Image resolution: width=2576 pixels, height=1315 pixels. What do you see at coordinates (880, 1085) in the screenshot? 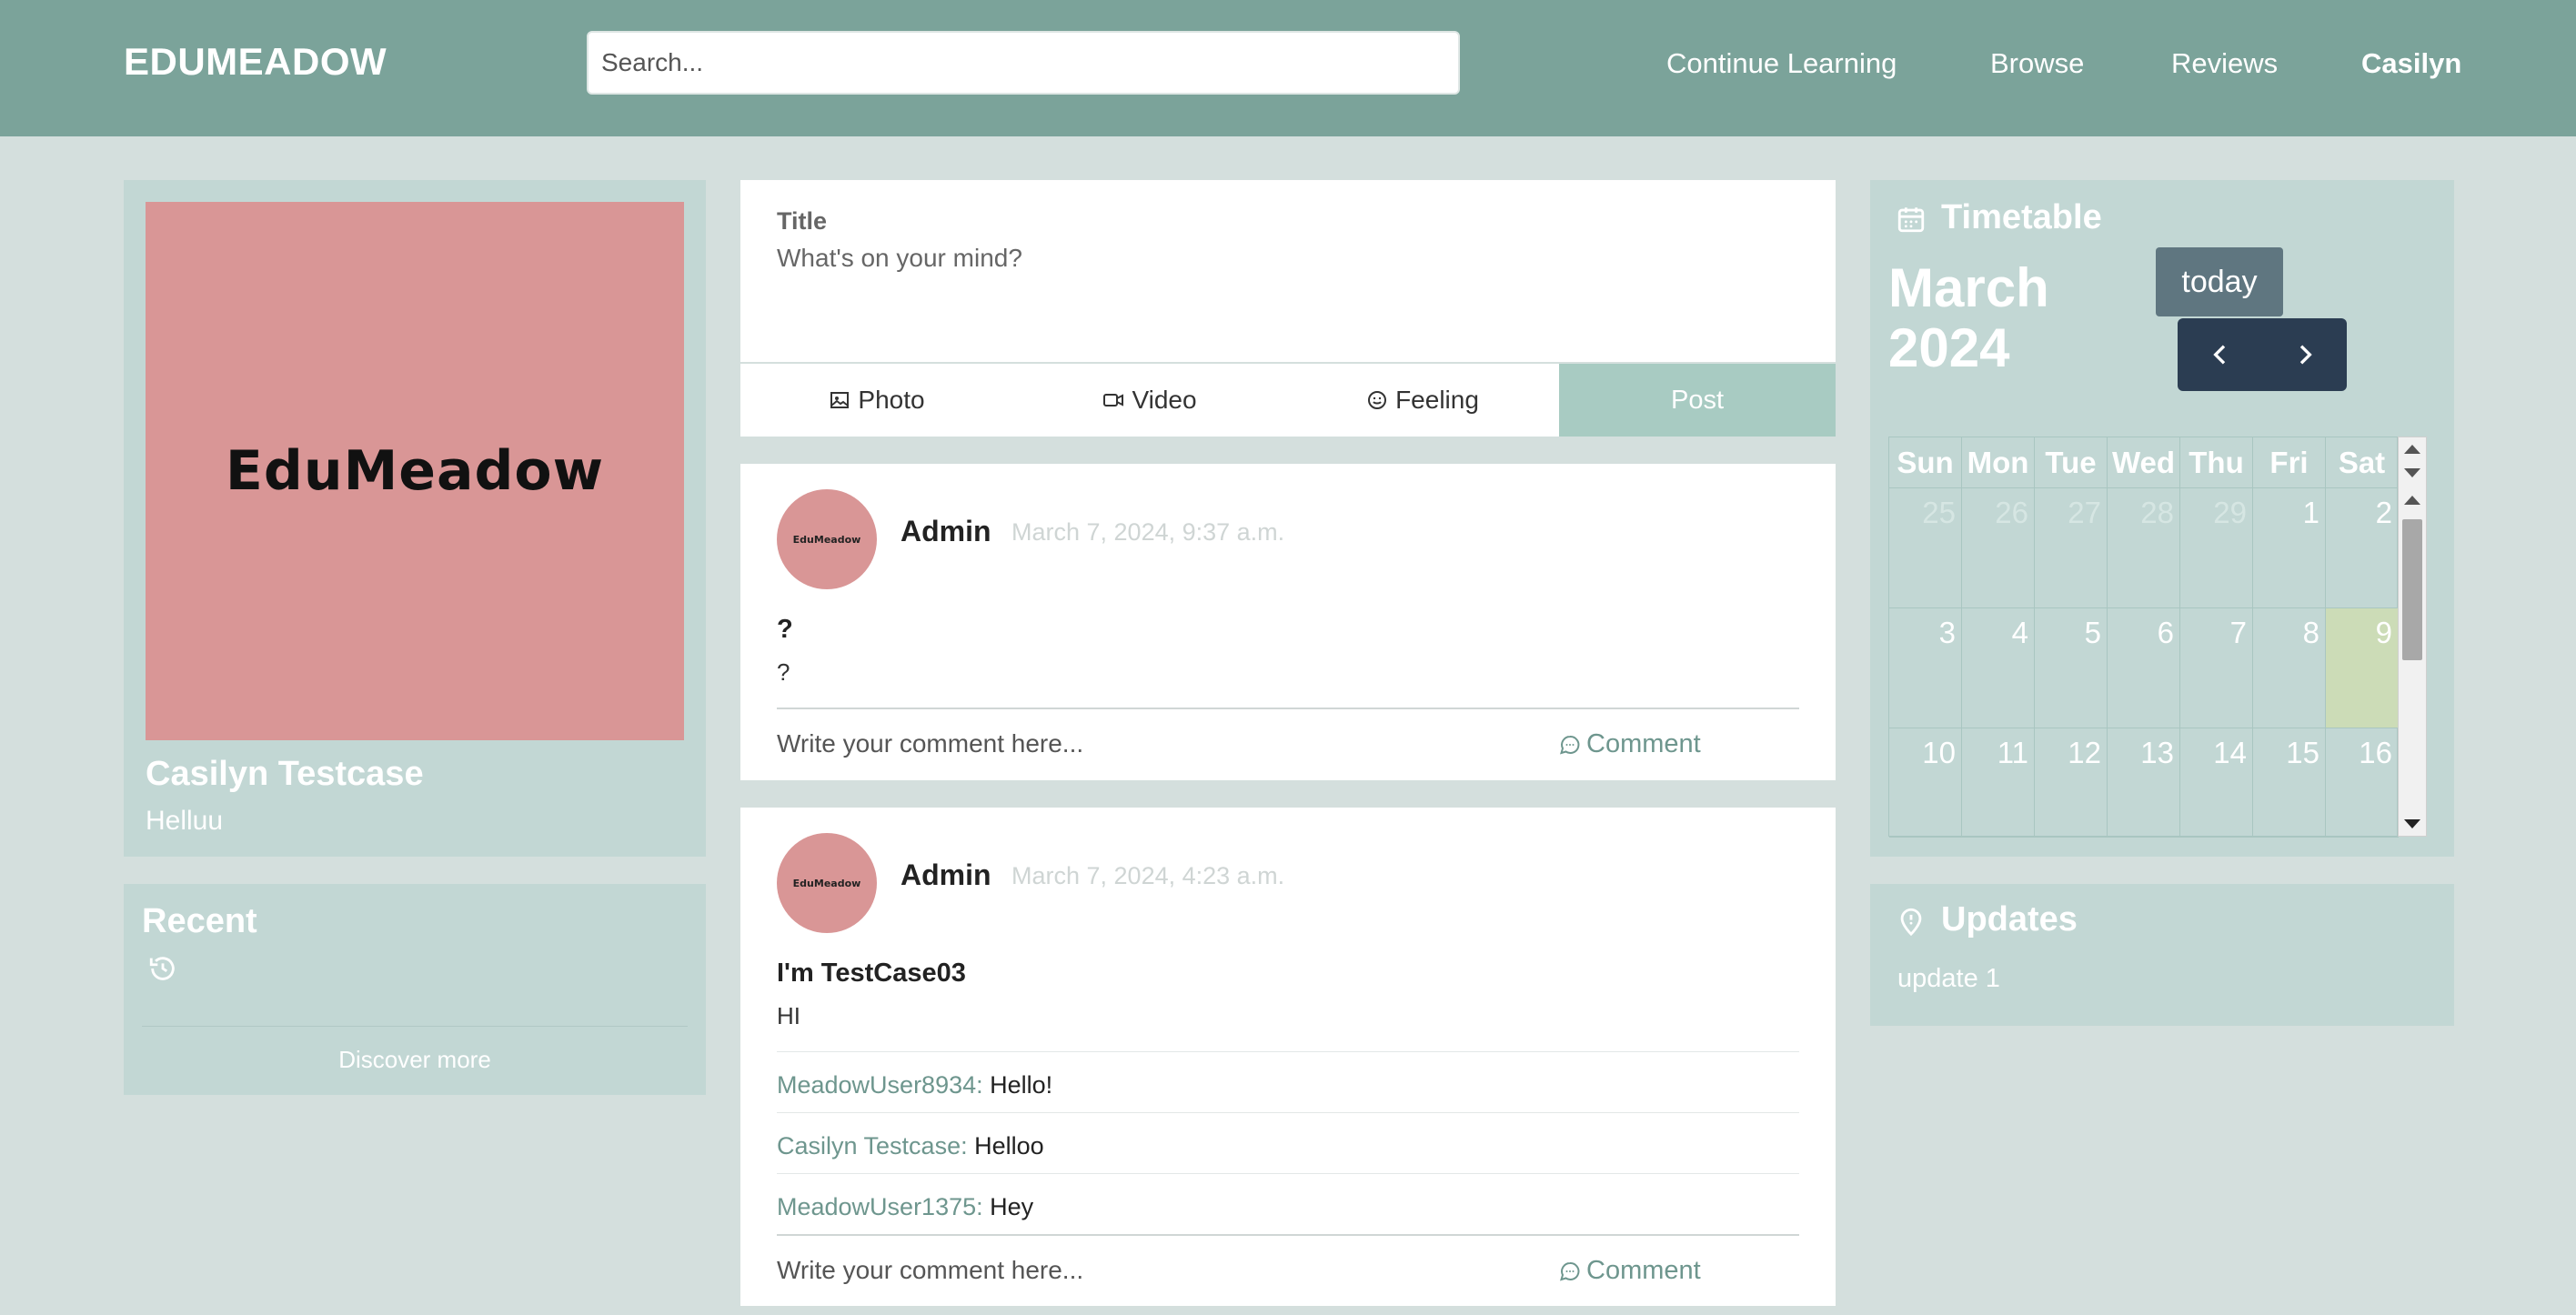
I see `comment-user: MeadowUser8934:` at bounding box center [880, 1085].